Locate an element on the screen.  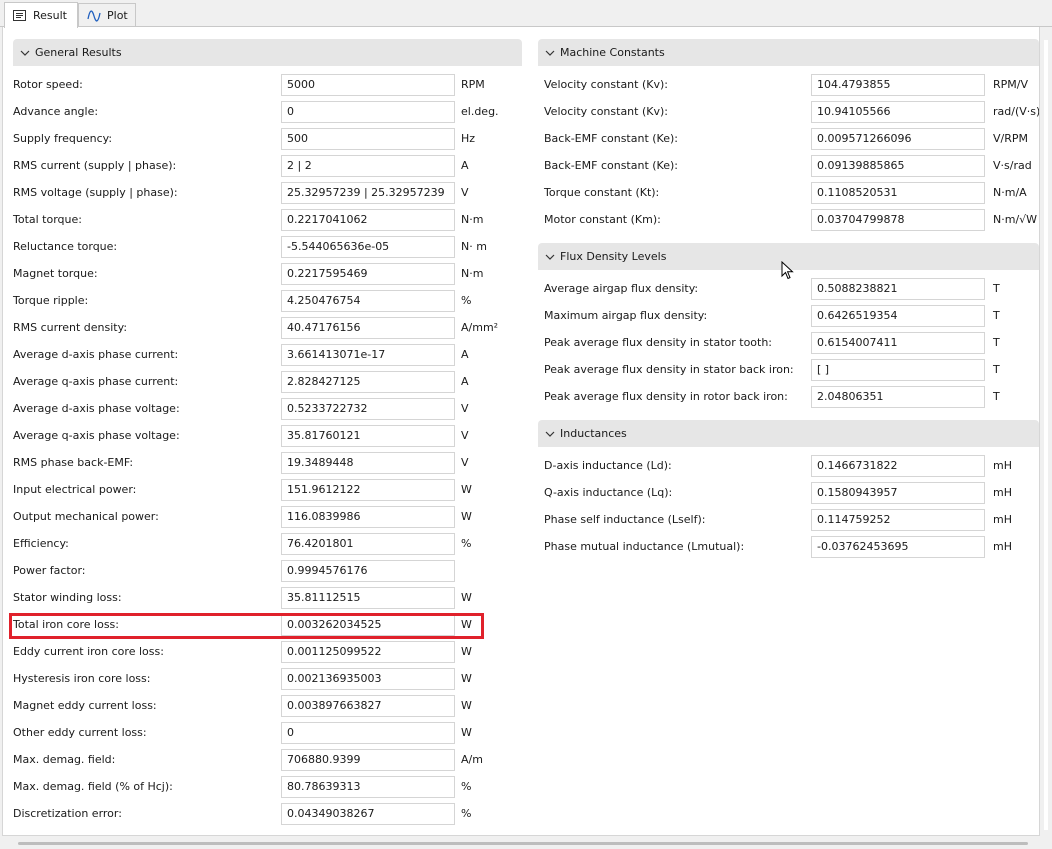
row-value-field: 5000 is located at coordinates (368, 85).